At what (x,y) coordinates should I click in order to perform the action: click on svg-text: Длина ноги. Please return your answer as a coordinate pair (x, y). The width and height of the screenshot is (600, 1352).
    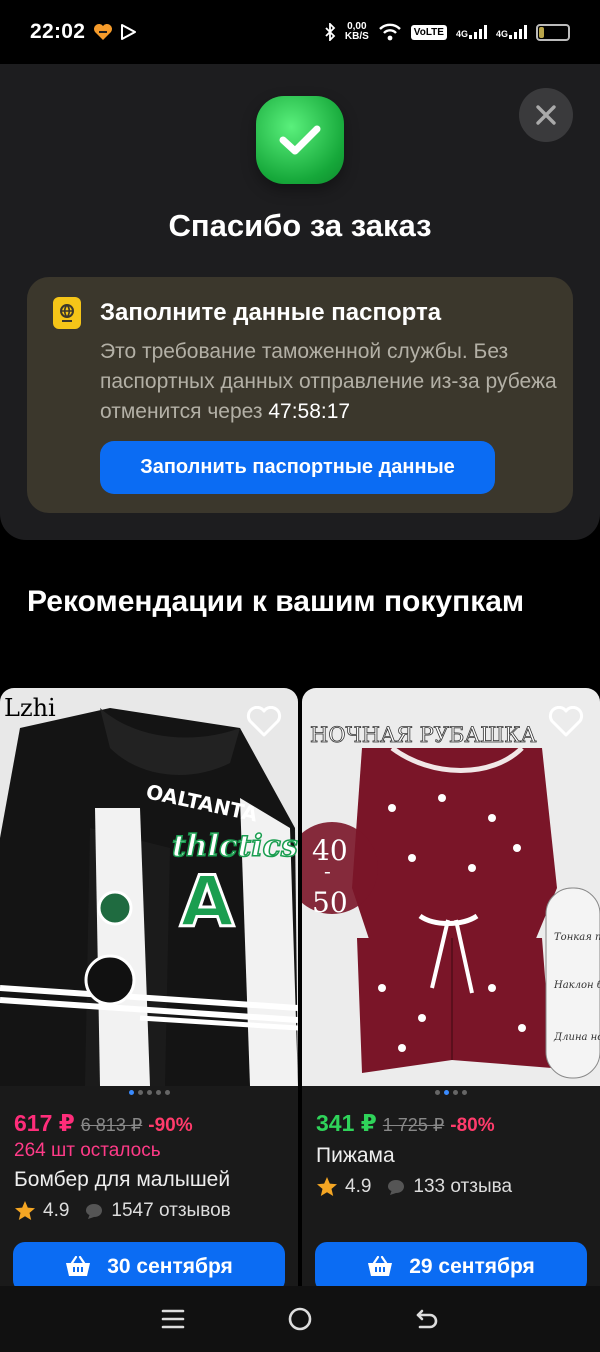
    Looking at the image, I should click on (576, 1037).